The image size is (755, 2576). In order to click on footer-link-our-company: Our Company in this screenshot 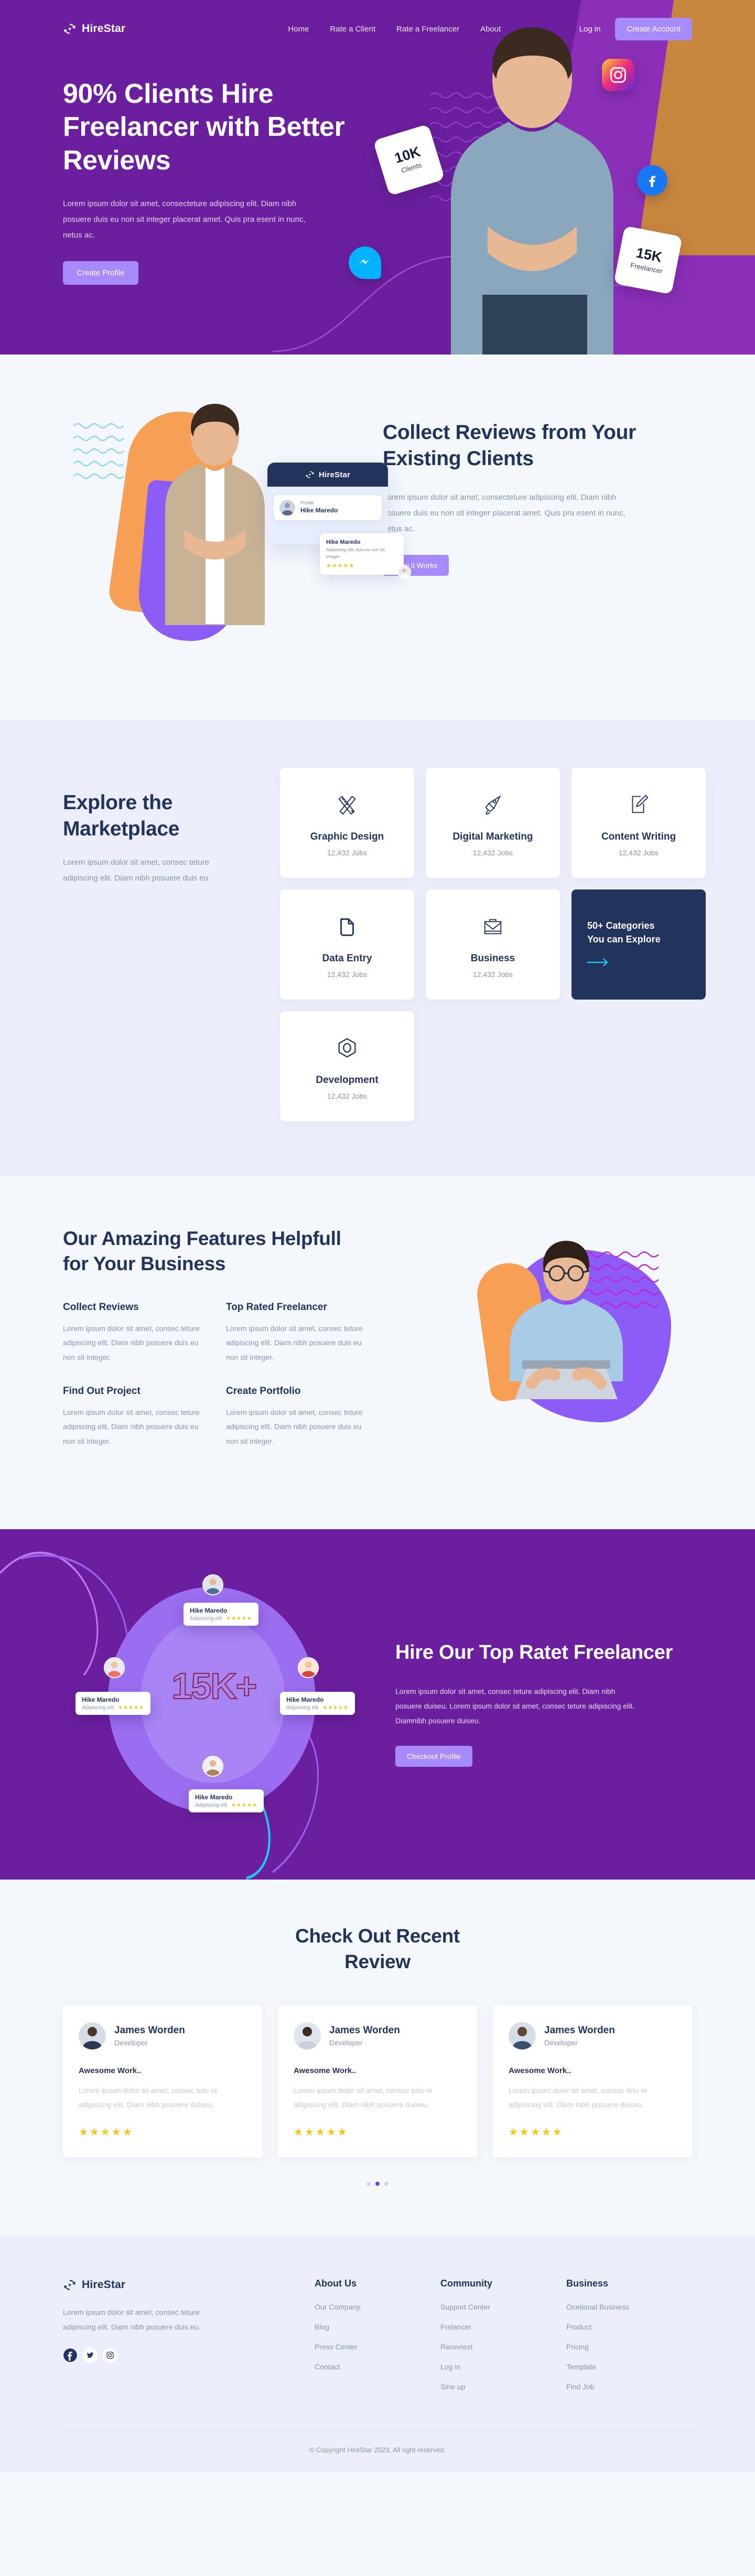, I will do `click(337, 2307)`.